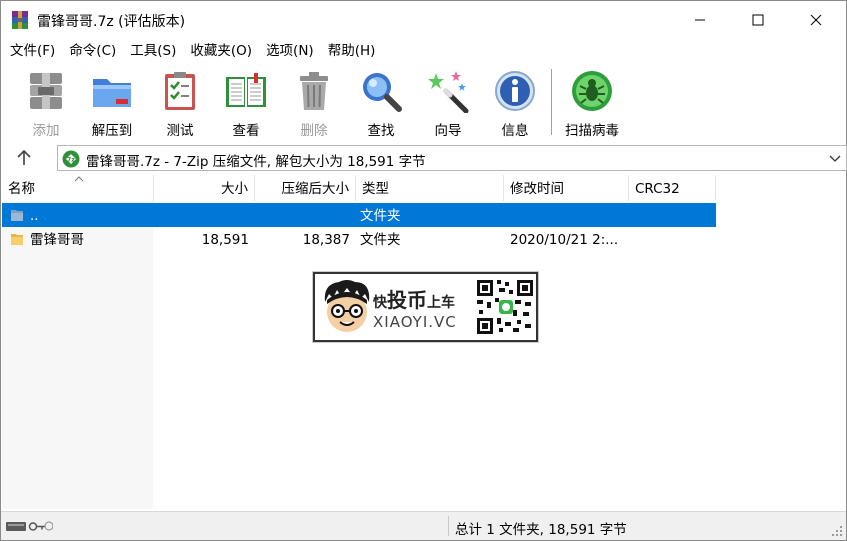 The height and width of the screenshot is (541, 847). I want to click on title-bar: 雷锋哥哥.7z (评估版本), so click(423, 20).